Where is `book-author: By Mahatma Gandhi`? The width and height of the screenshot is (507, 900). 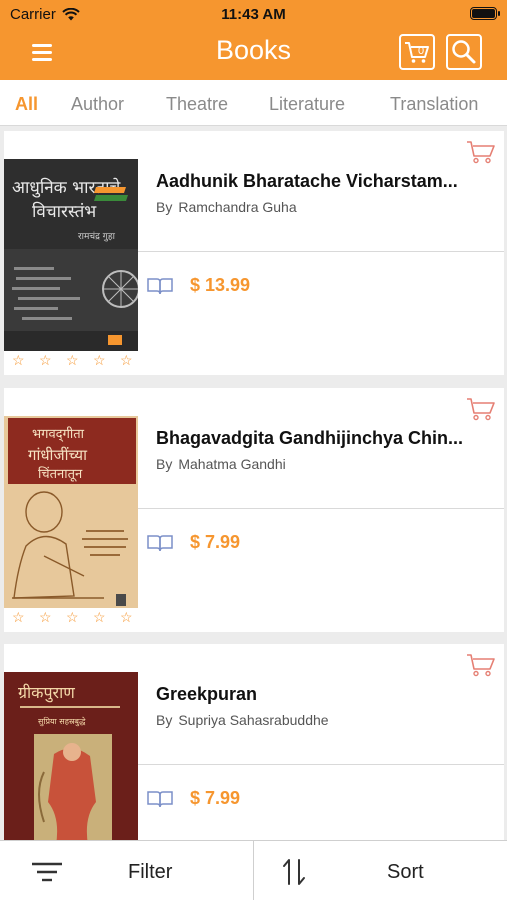 book-author: By Mahatma Gandhi is located at coordinates (221, 464).